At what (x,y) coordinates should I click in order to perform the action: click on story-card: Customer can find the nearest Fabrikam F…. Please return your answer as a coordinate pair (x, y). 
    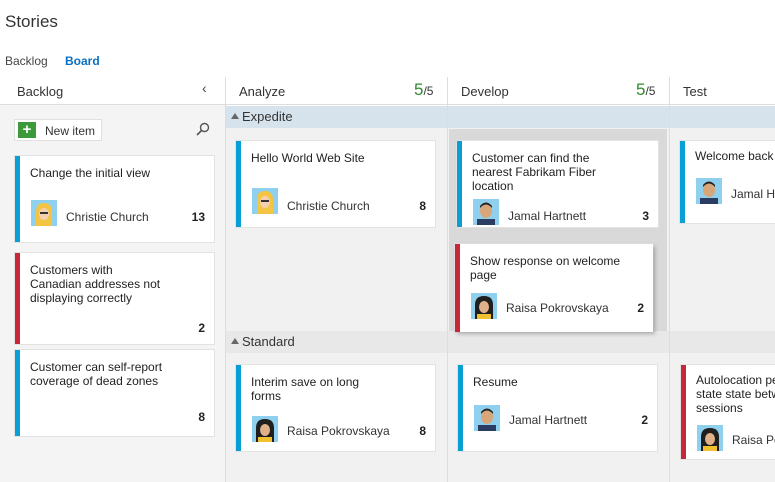
    Looking at the image, I should click on (557, 184).